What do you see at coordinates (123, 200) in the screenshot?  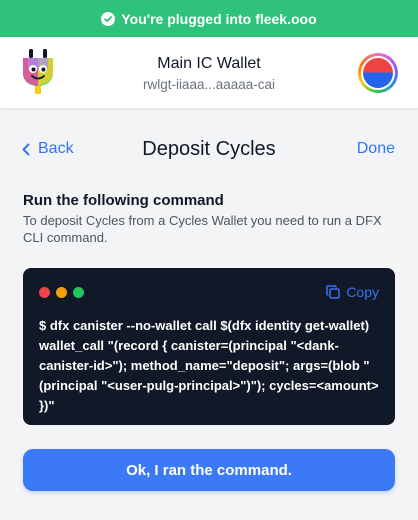 I see `instruction-heading: Run the following command` at bounding box center [123, 200].